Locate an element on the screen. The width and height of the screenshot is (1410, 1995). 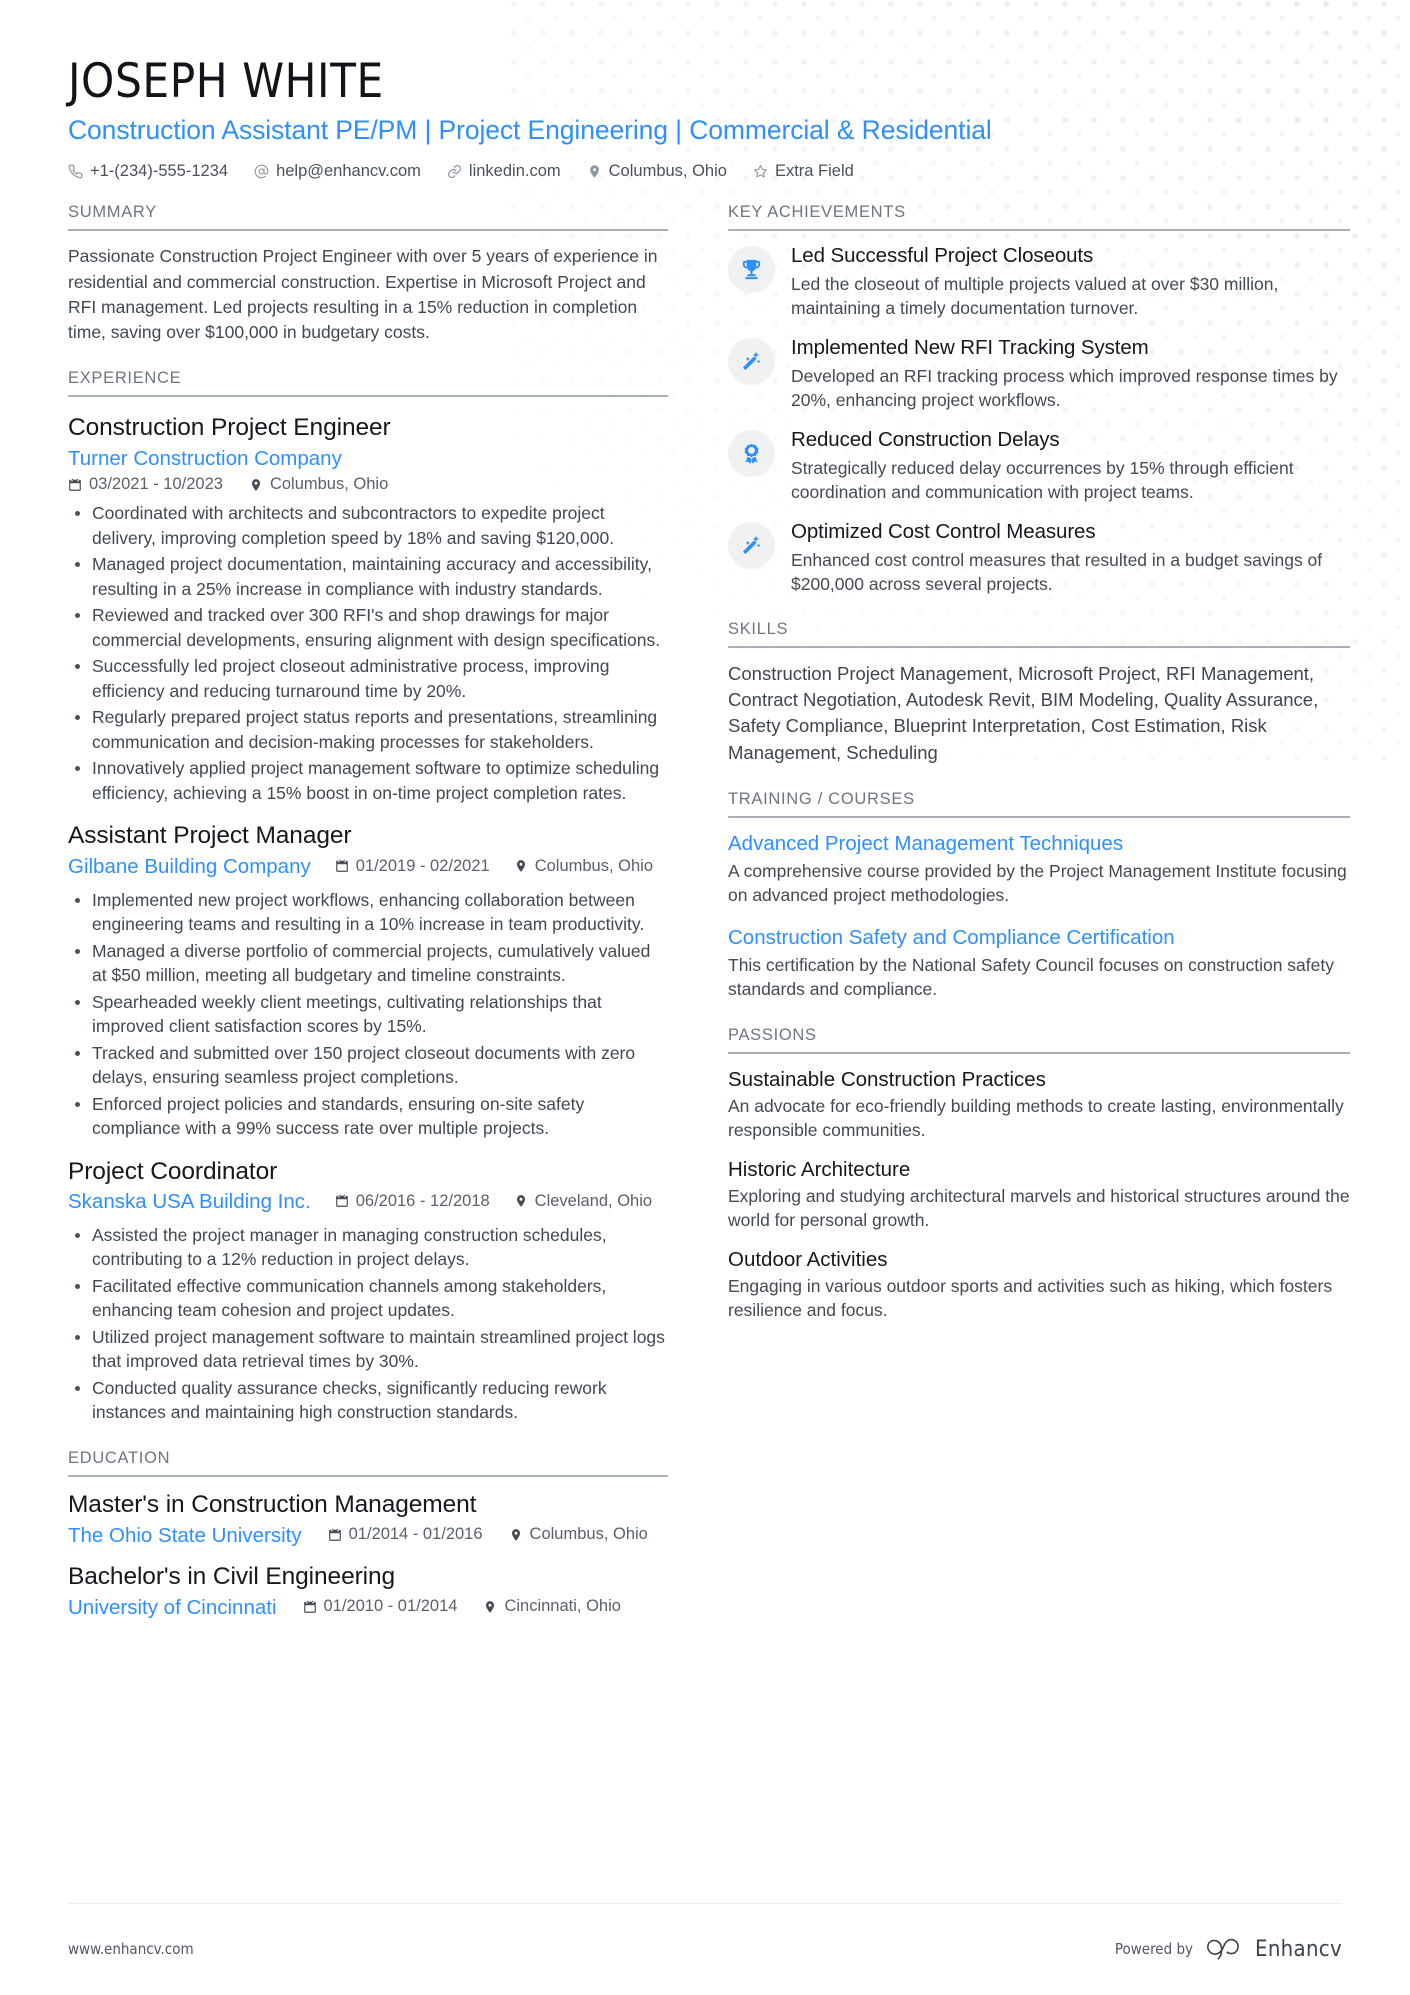
contact-phone: +1-(234)-555-1234 is located at coordinates (148, 171).